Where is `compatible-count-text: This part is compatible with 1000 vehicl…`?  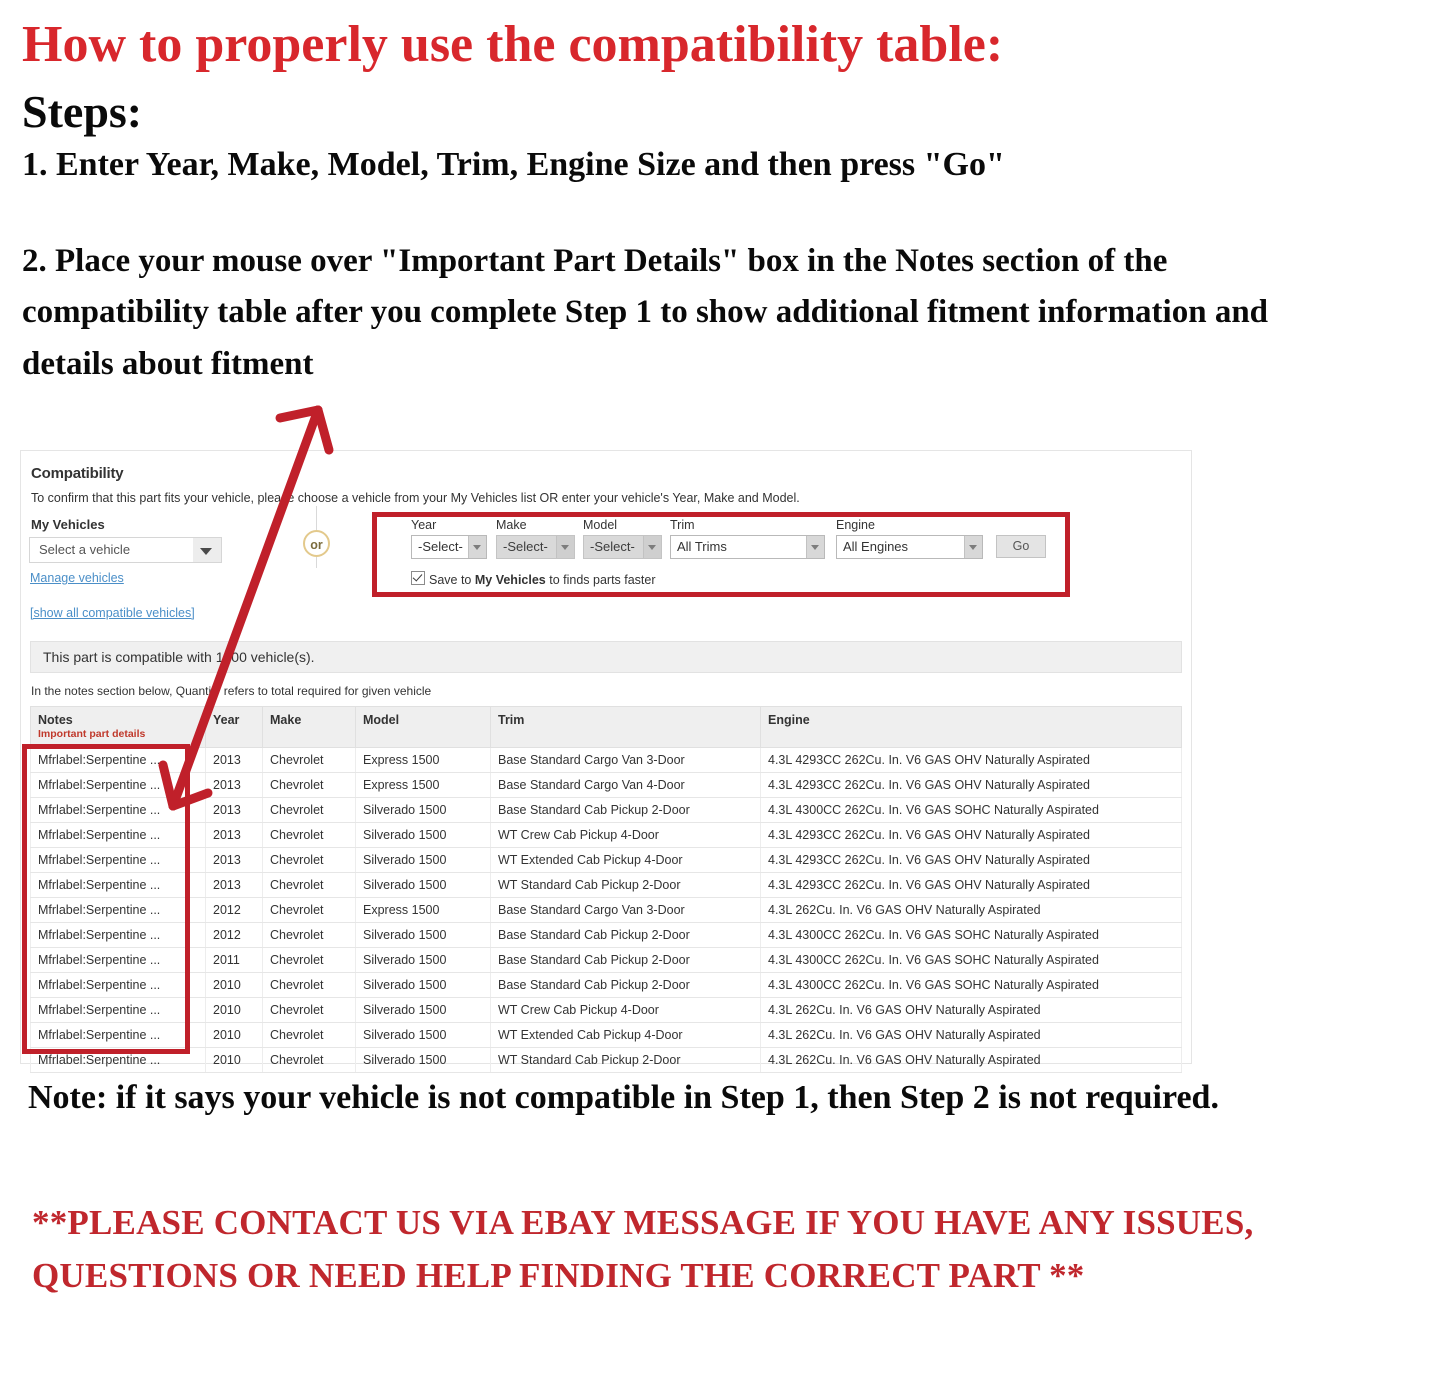 compatible-count-text: This part is compatible with 1000 vehicl… is located at coordinates (179, 657).